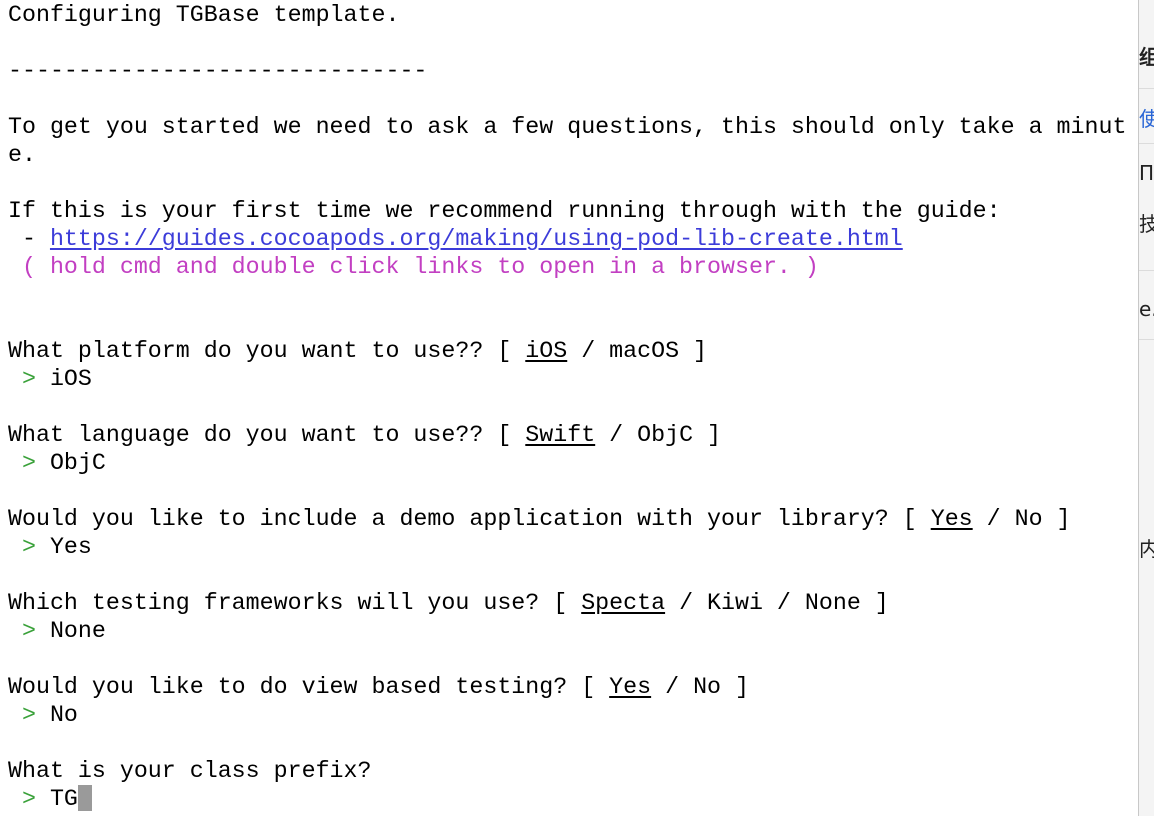  Describe the element at coordinates (77, 463) in the screenshot. I see `answer-text: ObjC` at that location.